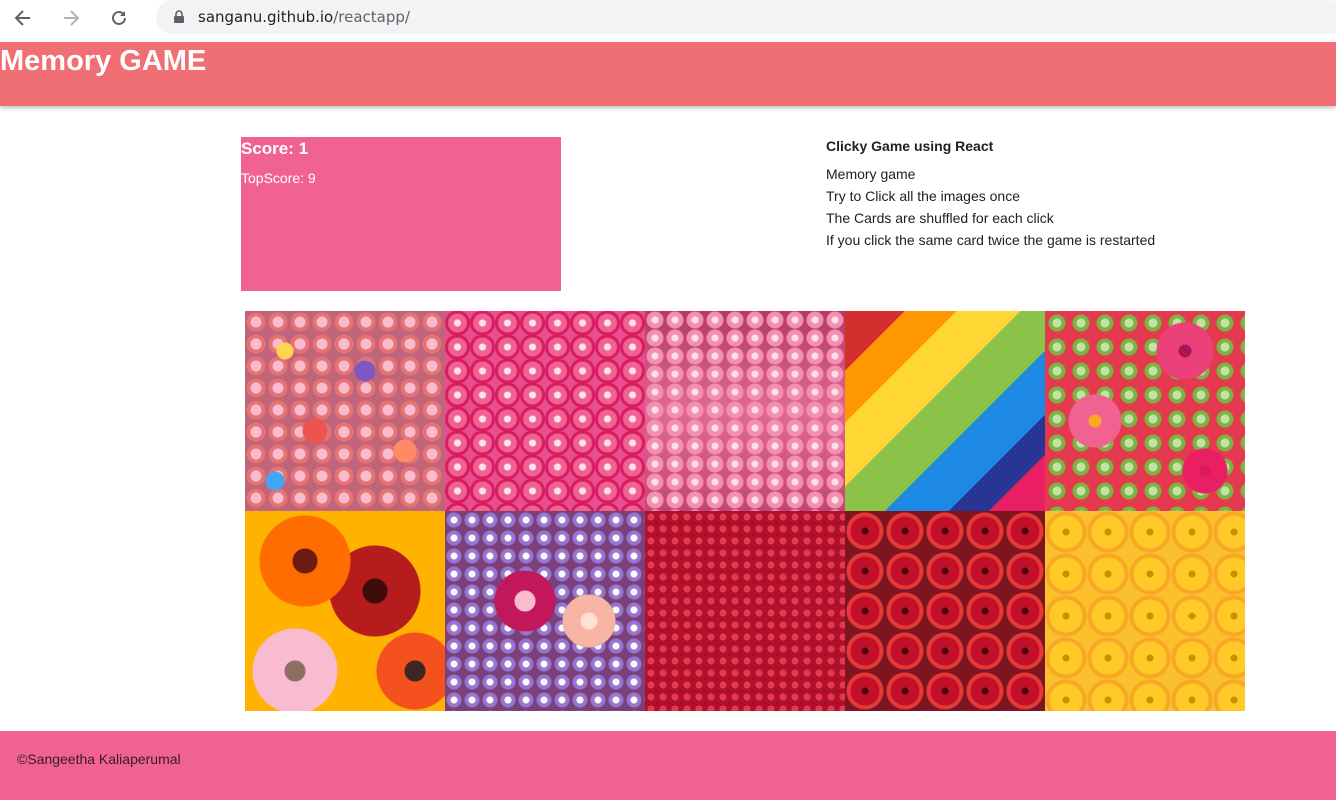 The image size is (1336, 800). Describe the element at coordinates (668, 74) in the screenshot. I see `app-header: Memory GAME` at that location.